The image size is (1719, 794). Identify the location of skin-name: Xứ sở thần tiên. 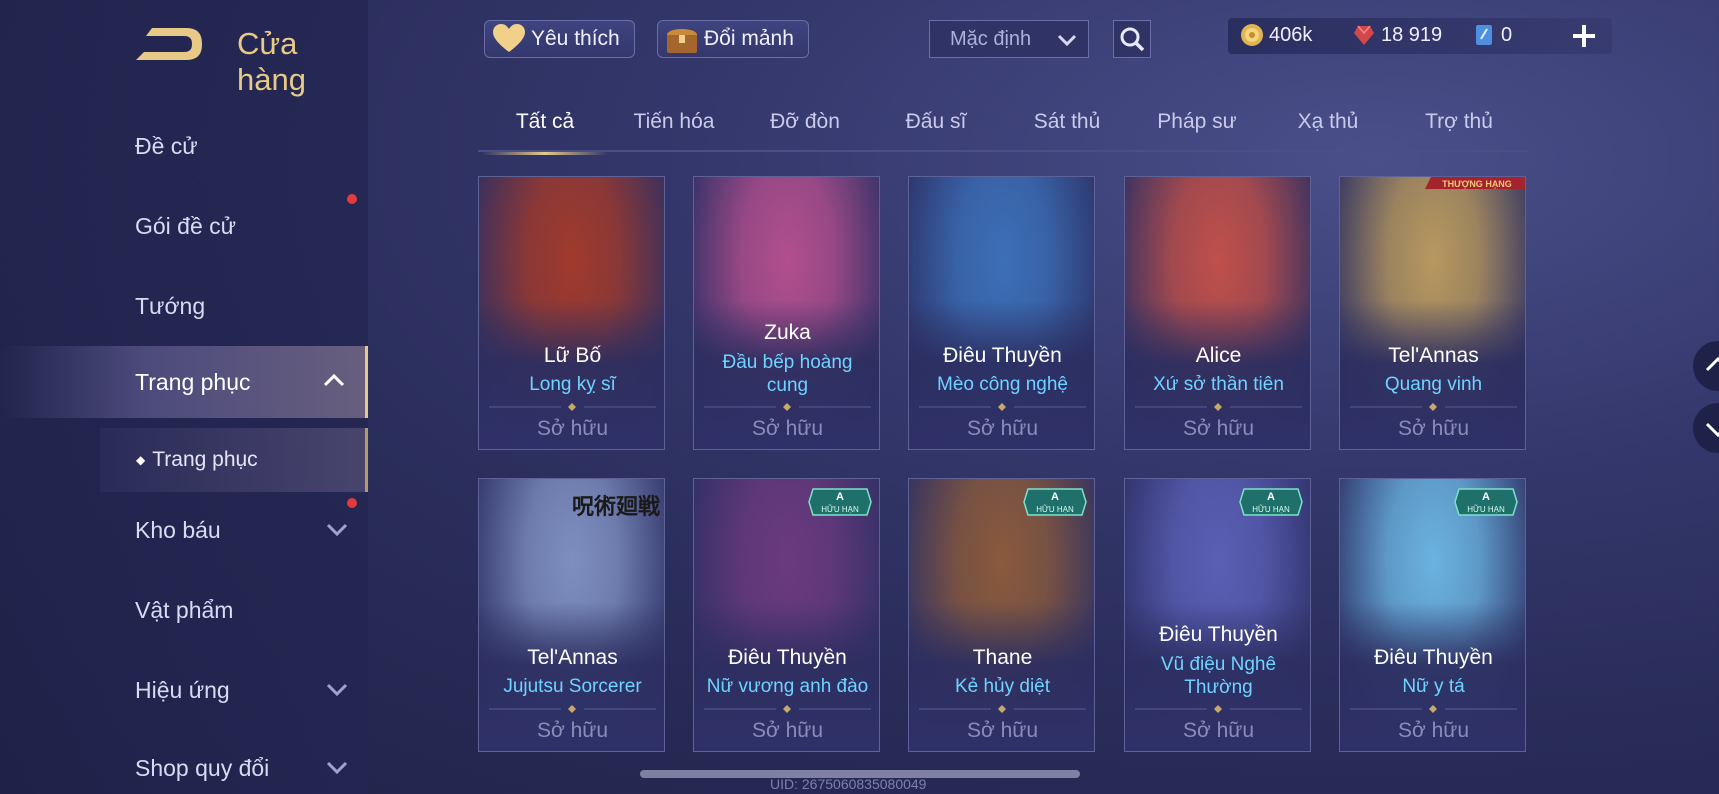
(1218, 384).